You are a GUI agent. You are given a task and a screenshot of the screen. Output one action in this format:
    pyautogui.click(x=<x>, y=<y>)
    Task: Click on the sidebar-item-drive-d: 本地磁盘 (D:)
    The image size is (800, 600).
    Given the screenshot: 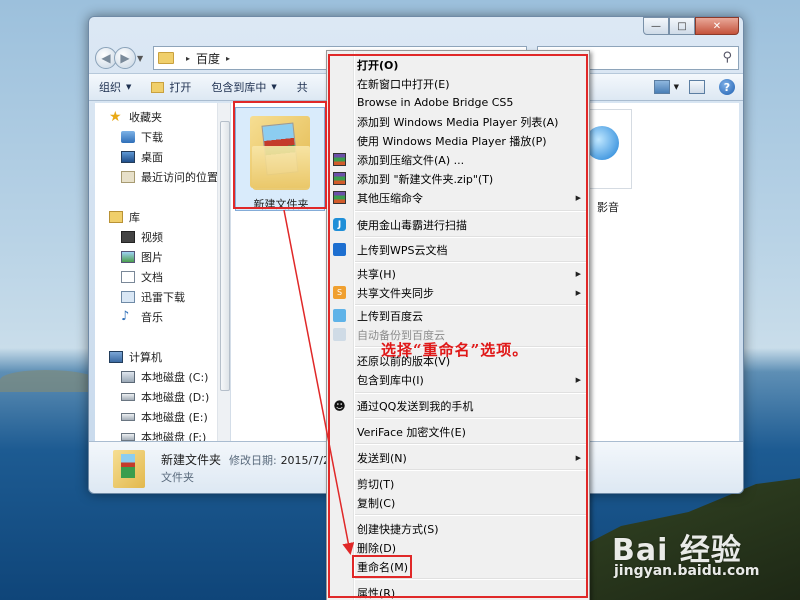 What is the action you would take?
    pyautogui.click(x=165, y=397)
    